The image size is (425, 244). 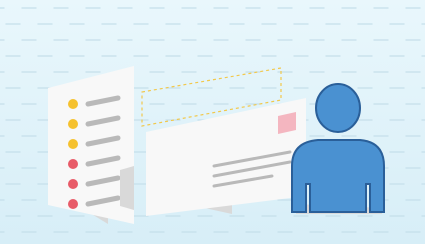 What do you see at coordinates (338, 176) in the screenshot?
I see `person-body` at bounding box center [338, 176].